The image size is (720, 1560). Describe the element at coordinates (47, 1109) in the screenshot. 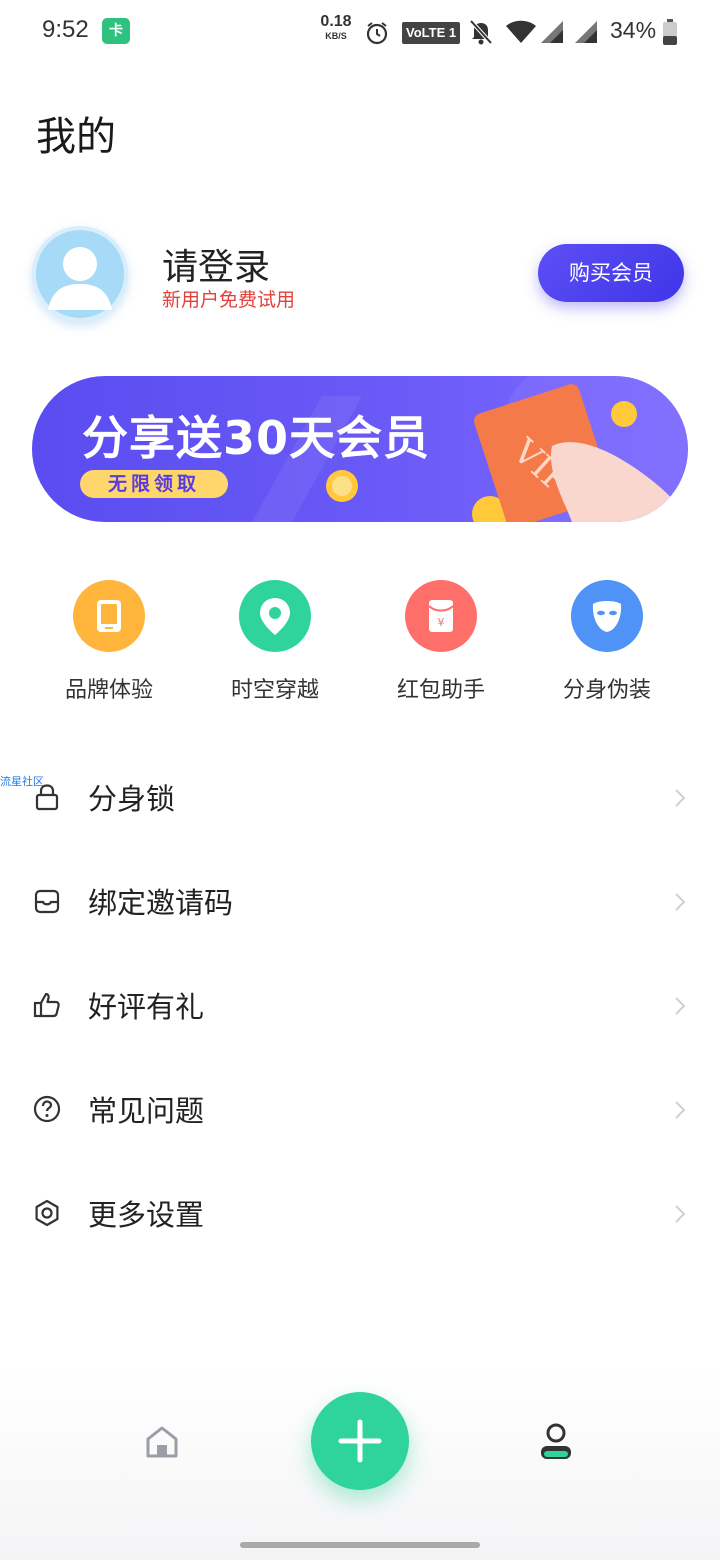

I see `question-icon` at that location.